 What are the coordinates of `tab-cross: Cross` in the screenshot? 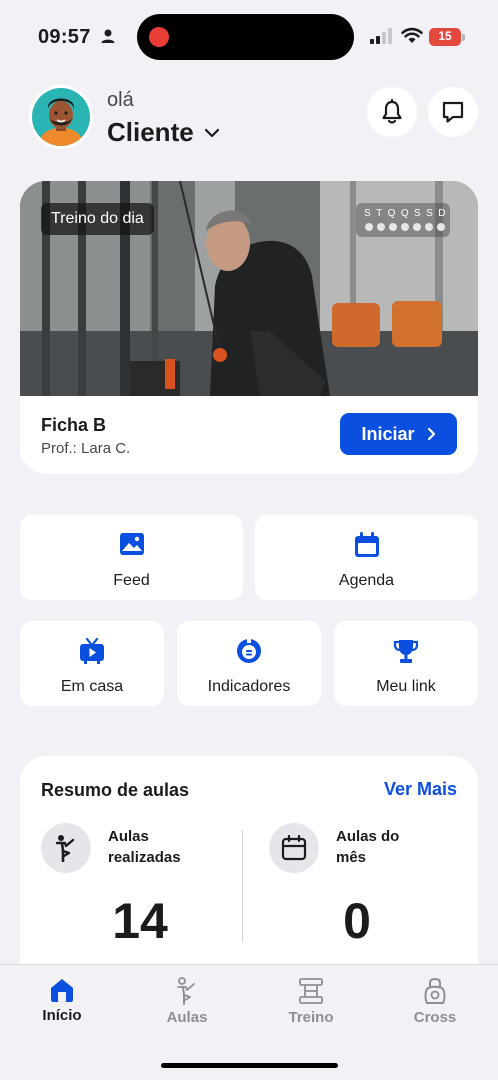 It's located at (435, 1001).